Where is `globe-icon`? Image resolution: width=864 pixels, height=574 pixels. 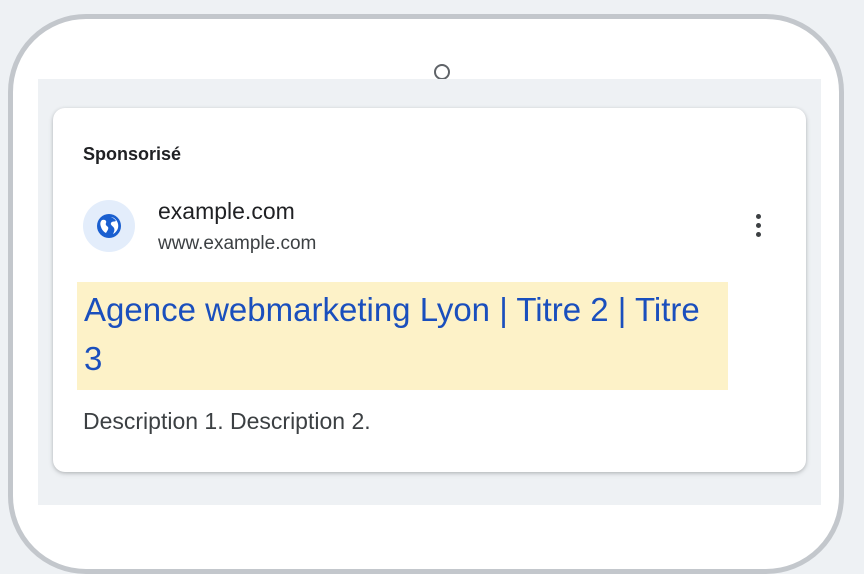 globe-icon is located at coordinates (109, 226).